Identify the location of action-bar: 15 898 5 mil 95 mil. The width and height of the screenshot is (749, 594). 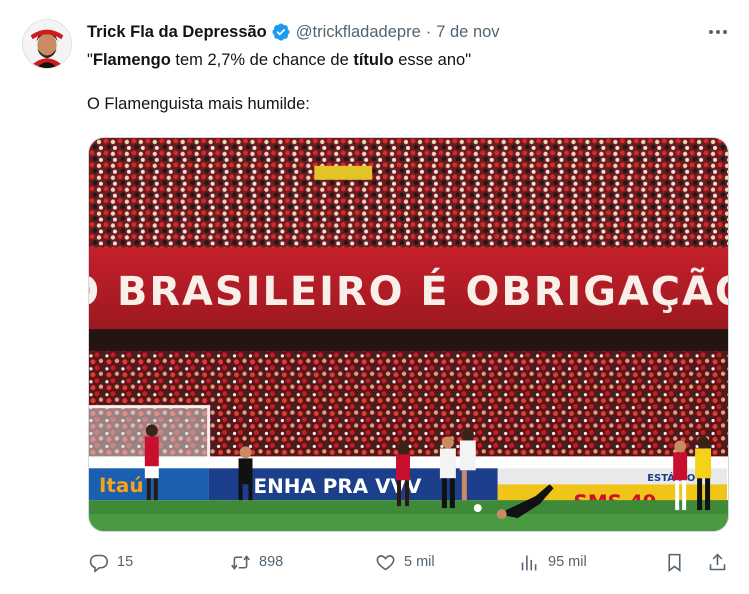
(374, 562).